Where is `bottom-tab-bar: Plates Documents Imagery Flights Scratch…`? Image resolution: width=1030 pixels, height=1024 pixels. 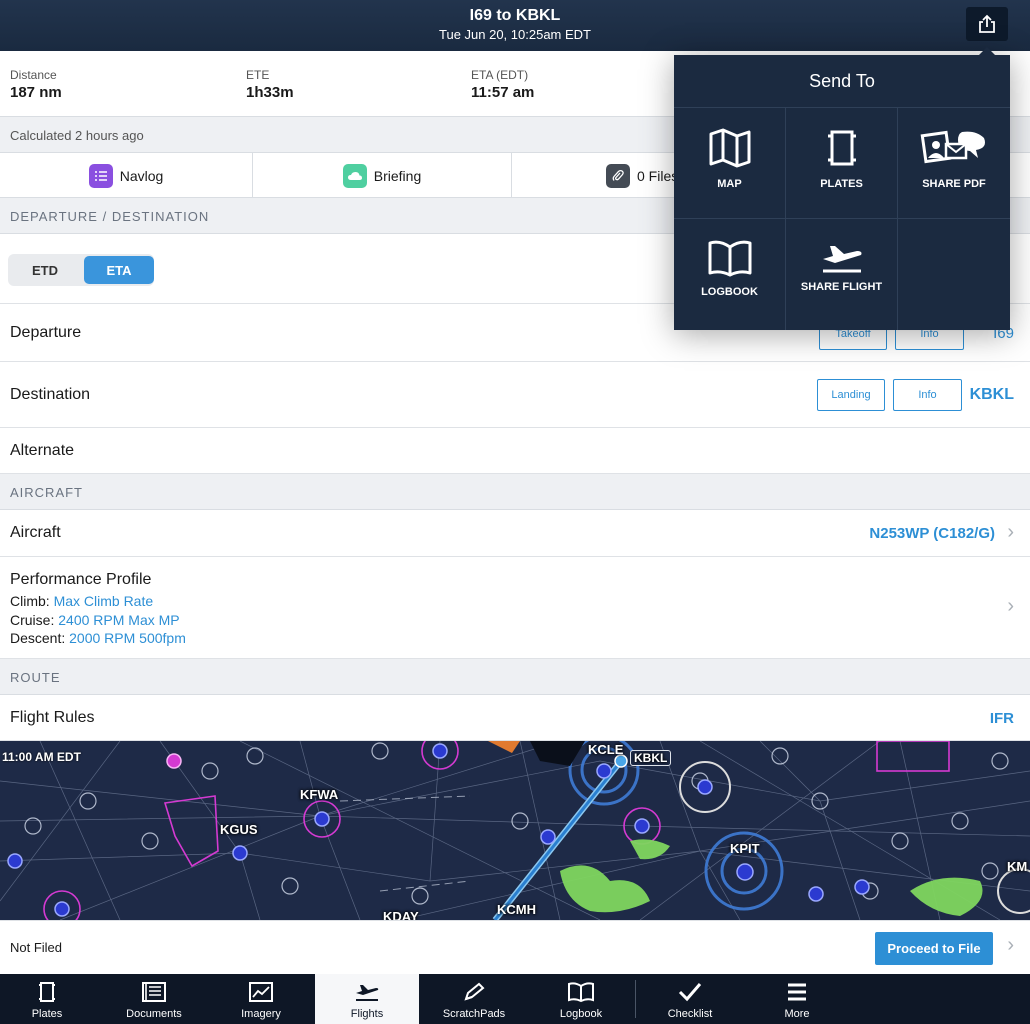
bottom-tab-bar: Plates Documents Imagery Flights Scratch… is located at coordinates (515, 999).